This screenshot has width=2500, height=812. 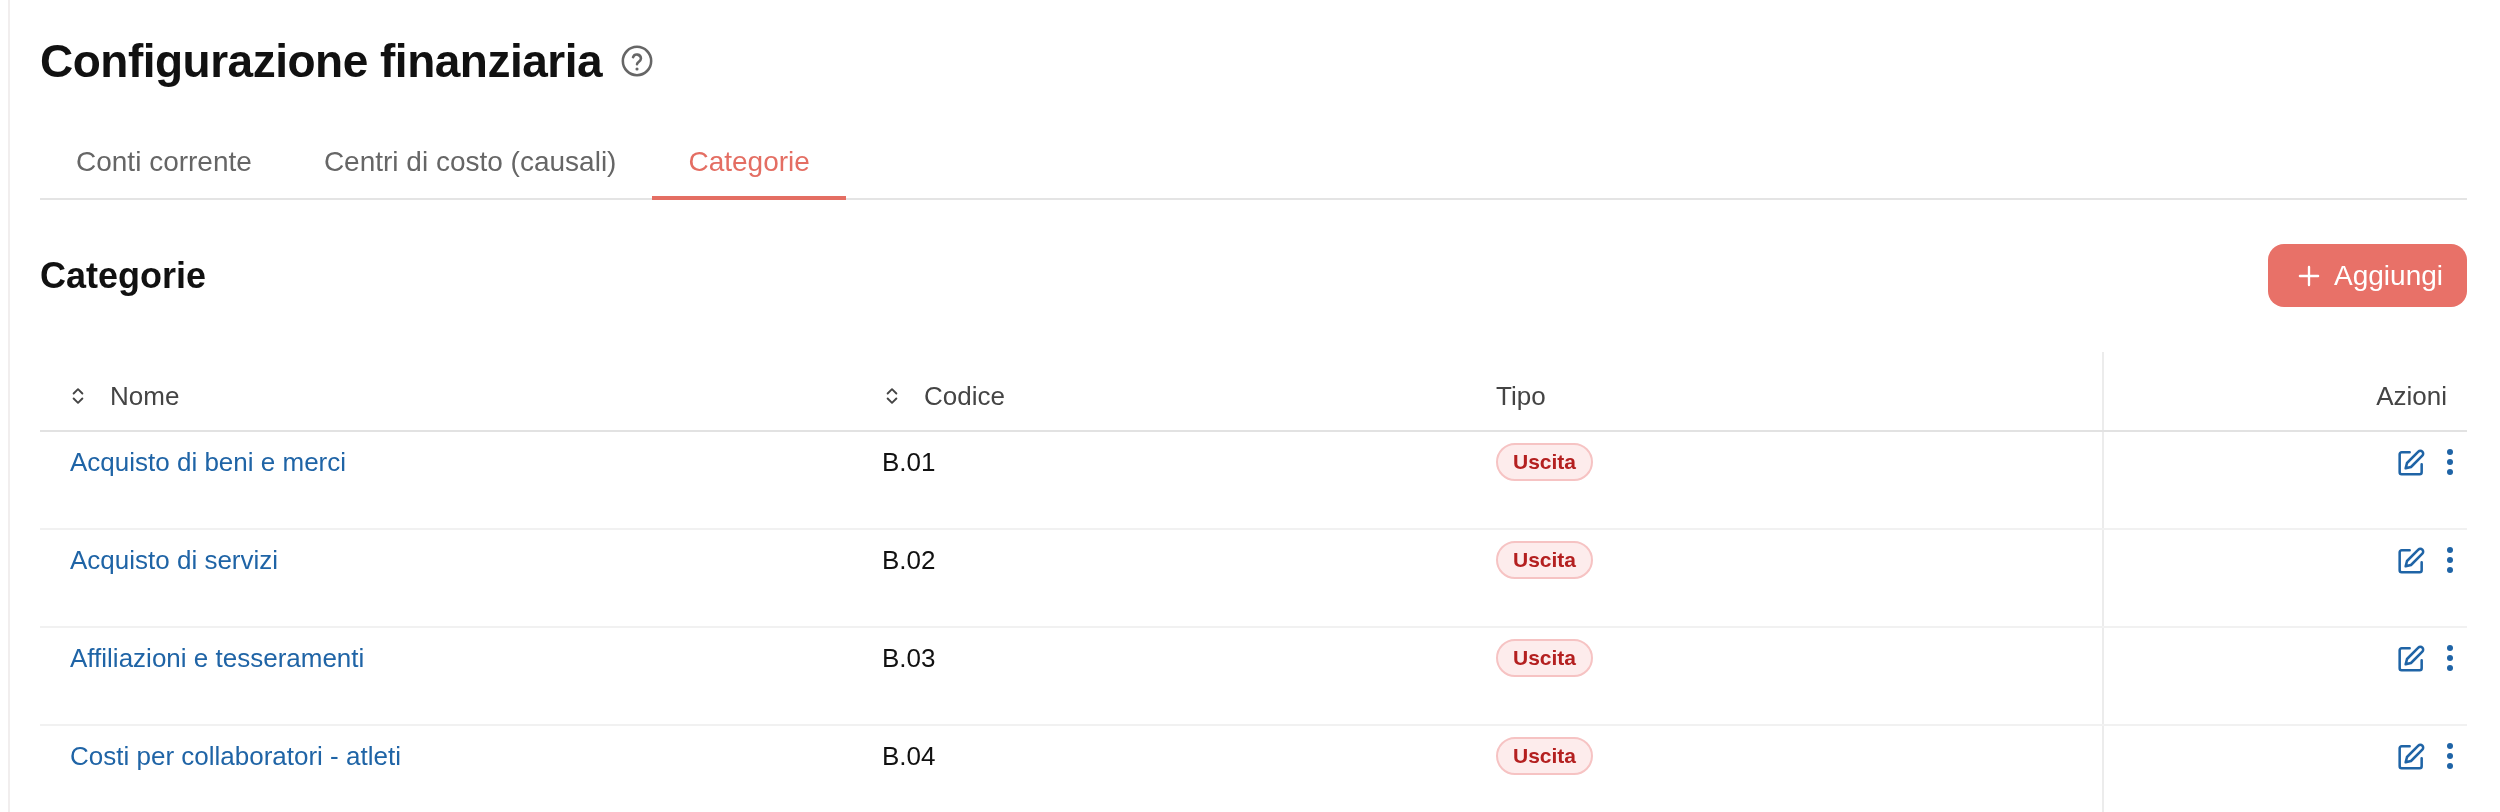 What do you see at coordinates (321, 61) in the screenshot?
I see `page-title: Configurazione finanziaria` at bounding box center [321, 61].